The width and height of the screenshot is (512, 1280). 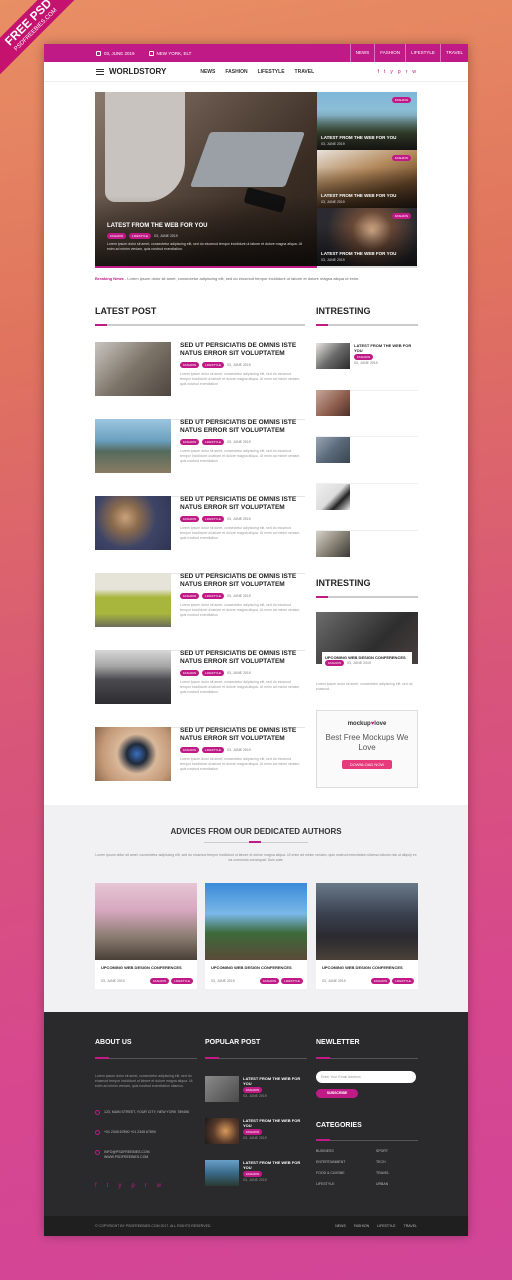 What do you see at coordinates (337, 1093) in the screenshot?
I see `subscribe-button: SUBSCRIBE` at bounding box center [337, 1093].